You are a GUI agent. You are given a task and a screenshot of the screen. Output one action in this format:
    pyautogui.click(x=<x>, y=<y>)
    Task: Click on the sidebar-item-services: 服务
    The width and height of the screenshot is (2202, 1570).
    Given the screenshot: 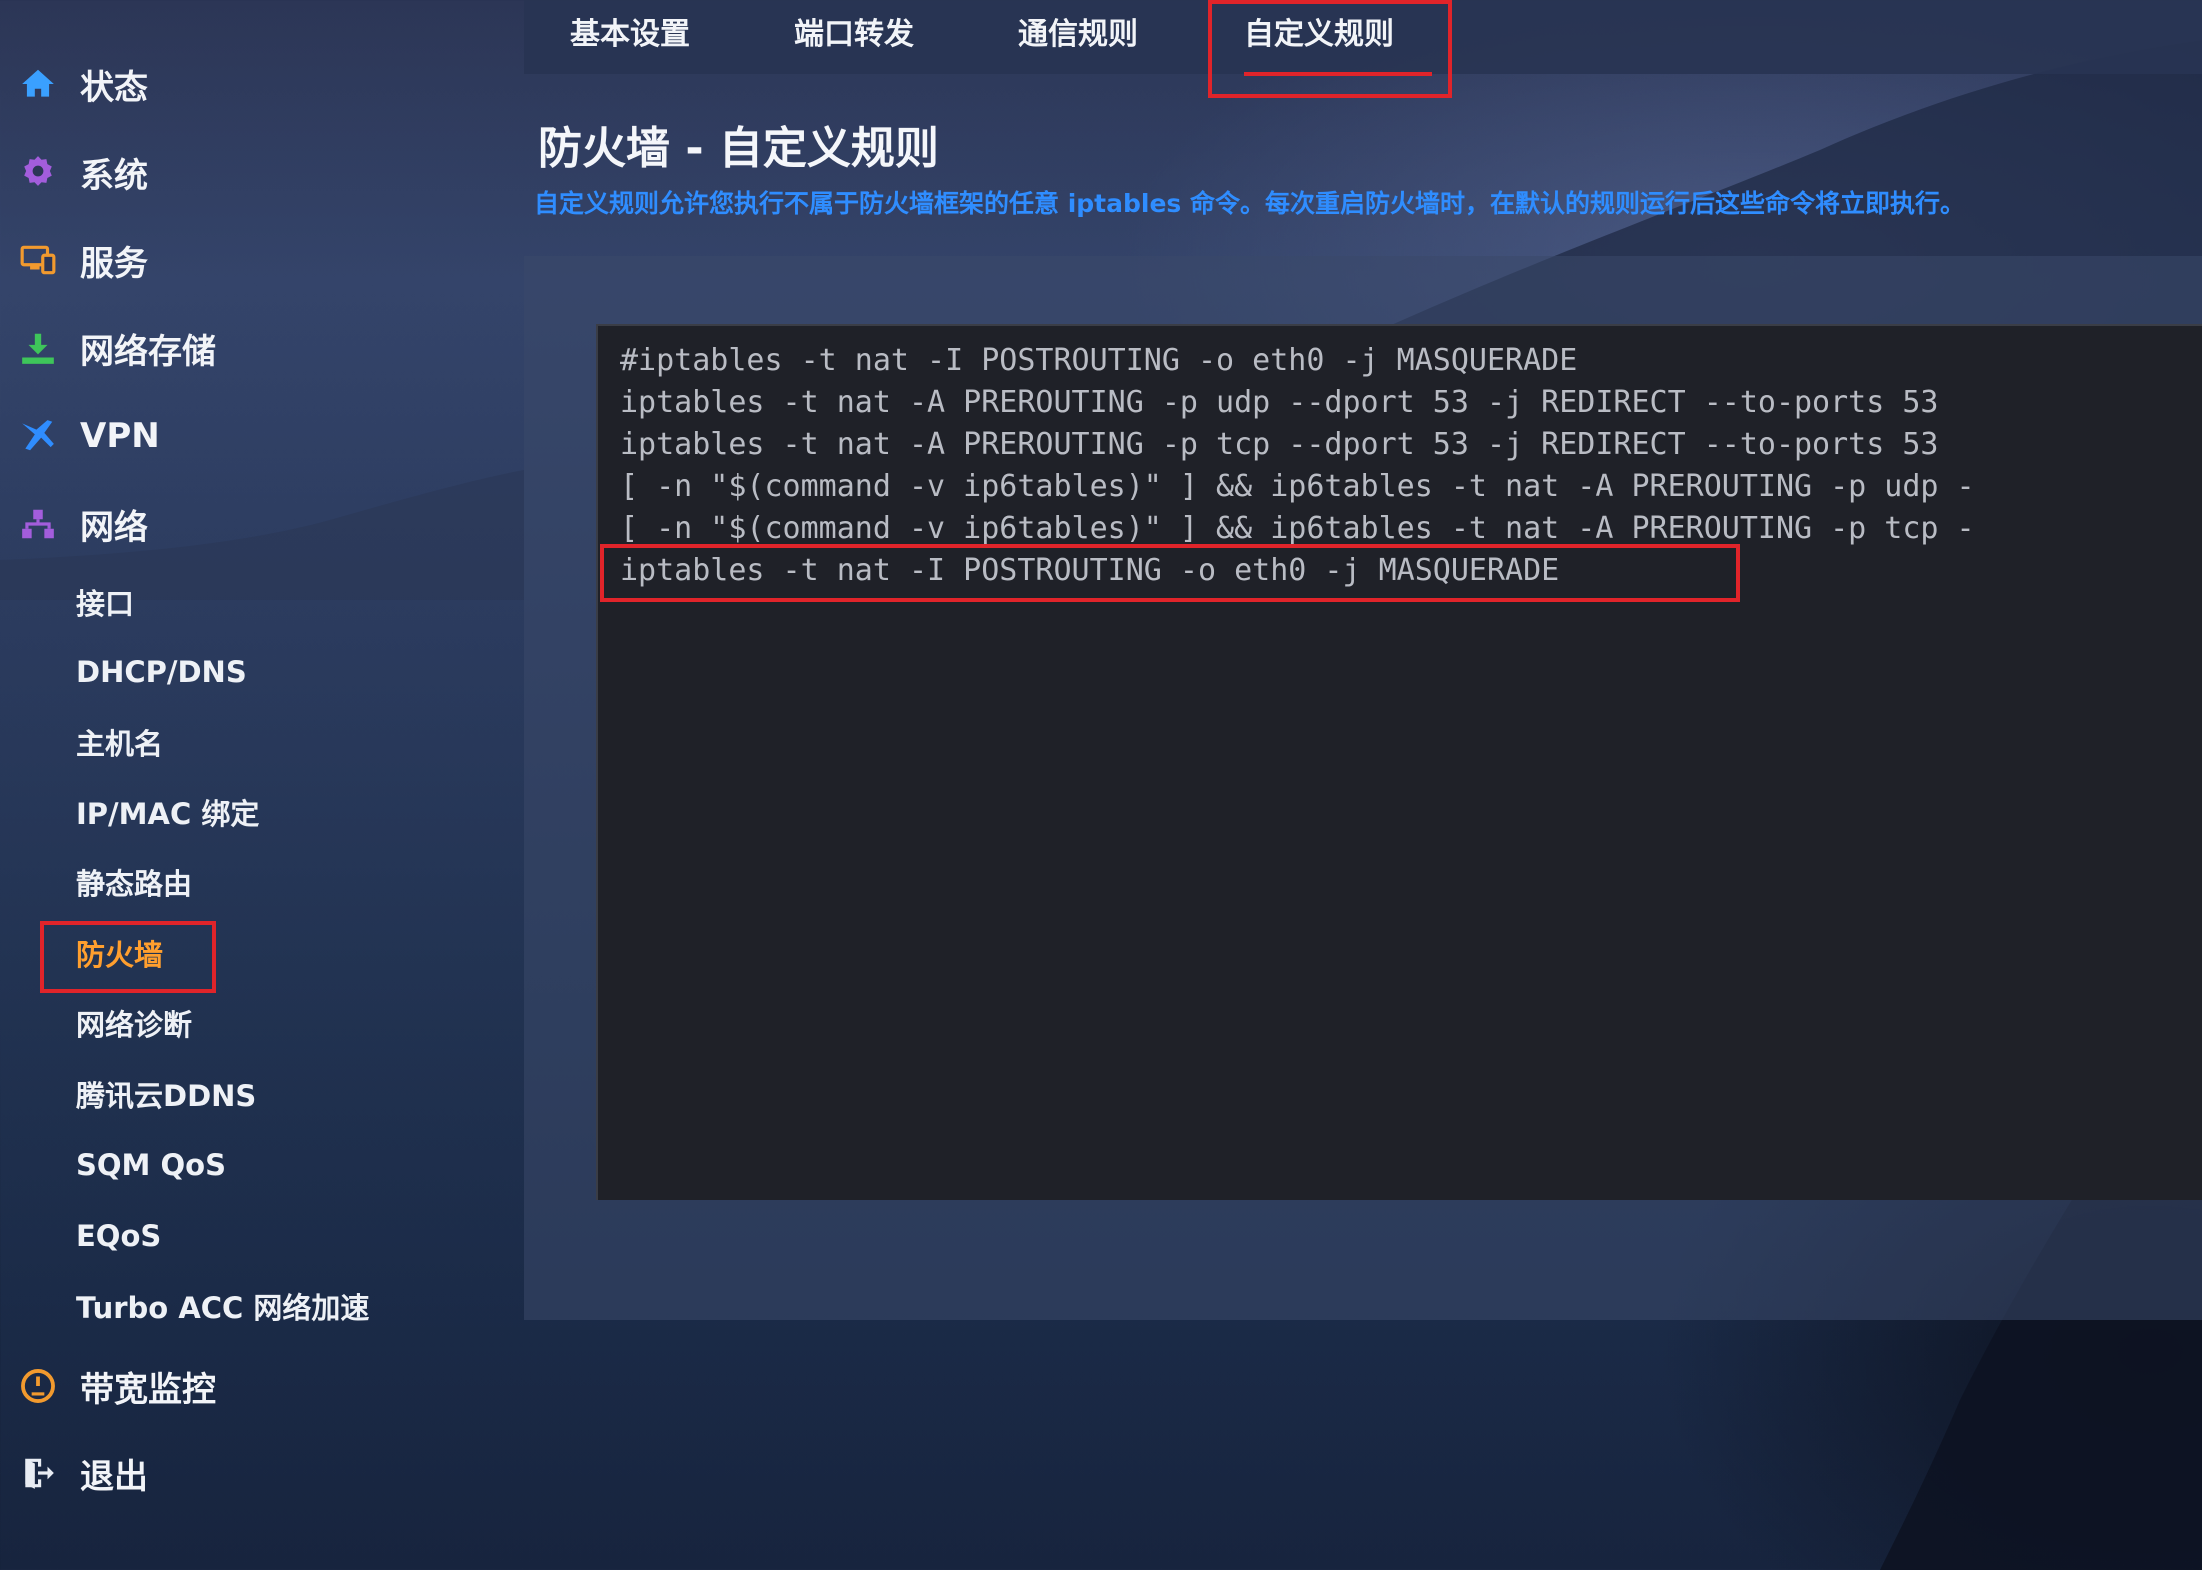 What is the action you would take?
    pyautogui.click(x=83, y=260)
    